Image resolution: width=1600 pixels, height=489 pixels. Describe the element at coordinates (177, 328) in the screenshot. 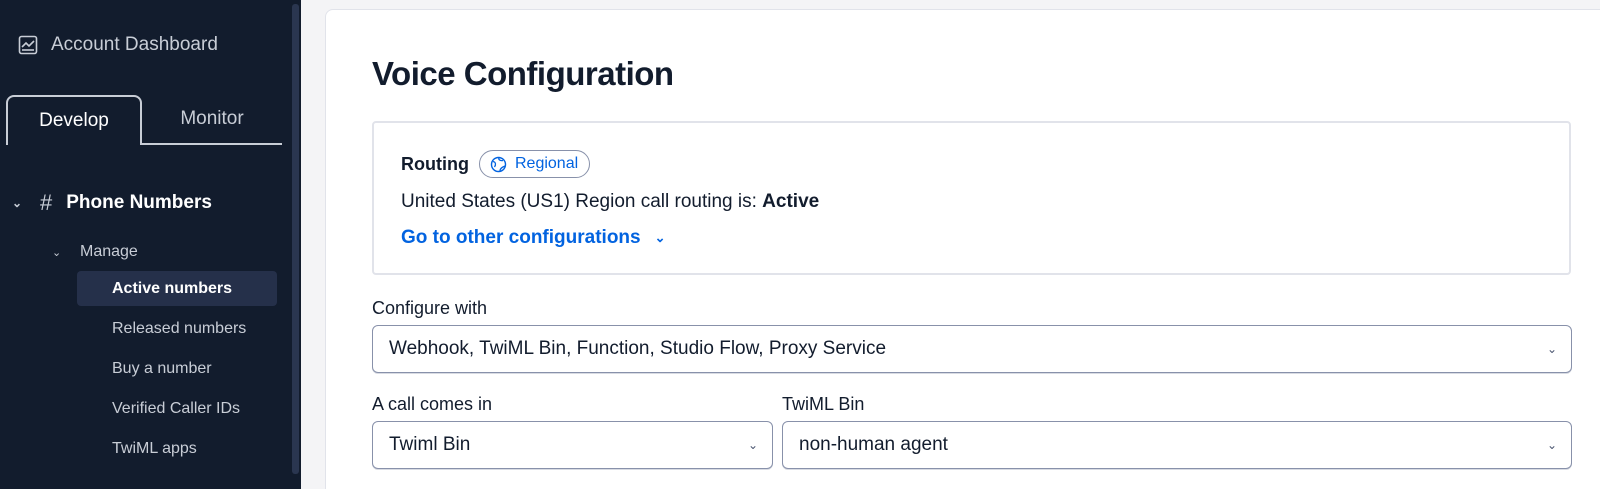

I see `sidebar-item-released-numbers: Released numbers` at that location.